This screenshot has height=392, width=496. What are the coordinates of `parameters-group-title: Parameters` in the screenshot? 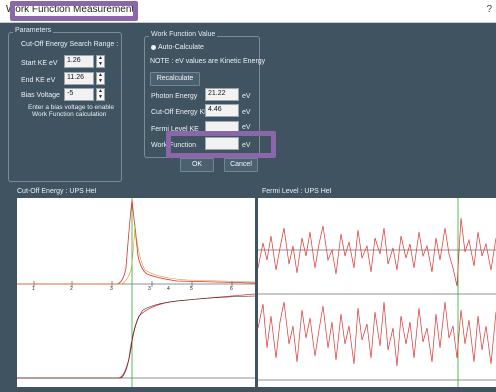 It's located at (33, 30).